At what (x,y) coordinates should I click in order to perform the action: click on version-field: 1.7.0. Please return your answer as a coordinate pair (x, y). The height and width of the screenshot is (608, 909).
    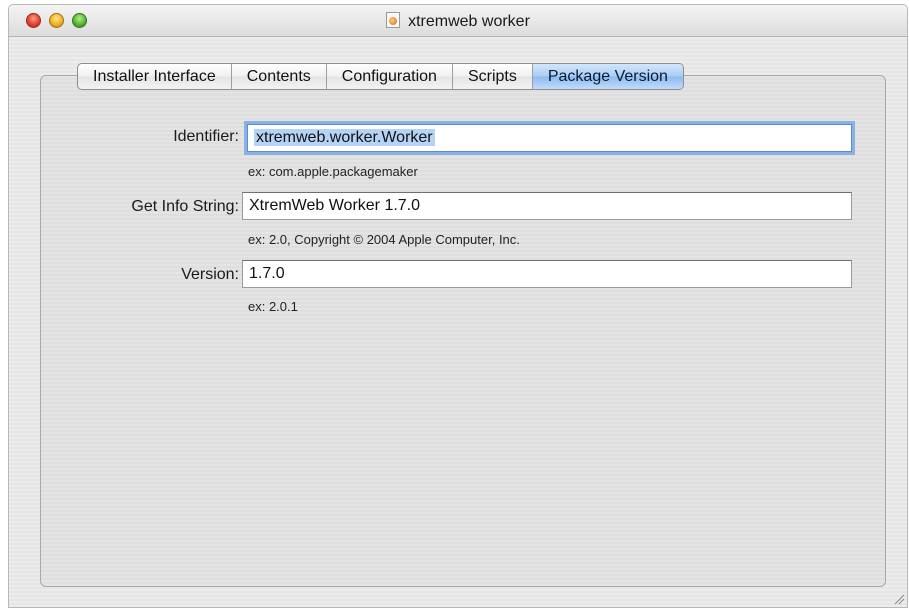
    Looking at the image, I should click on (547, 274).